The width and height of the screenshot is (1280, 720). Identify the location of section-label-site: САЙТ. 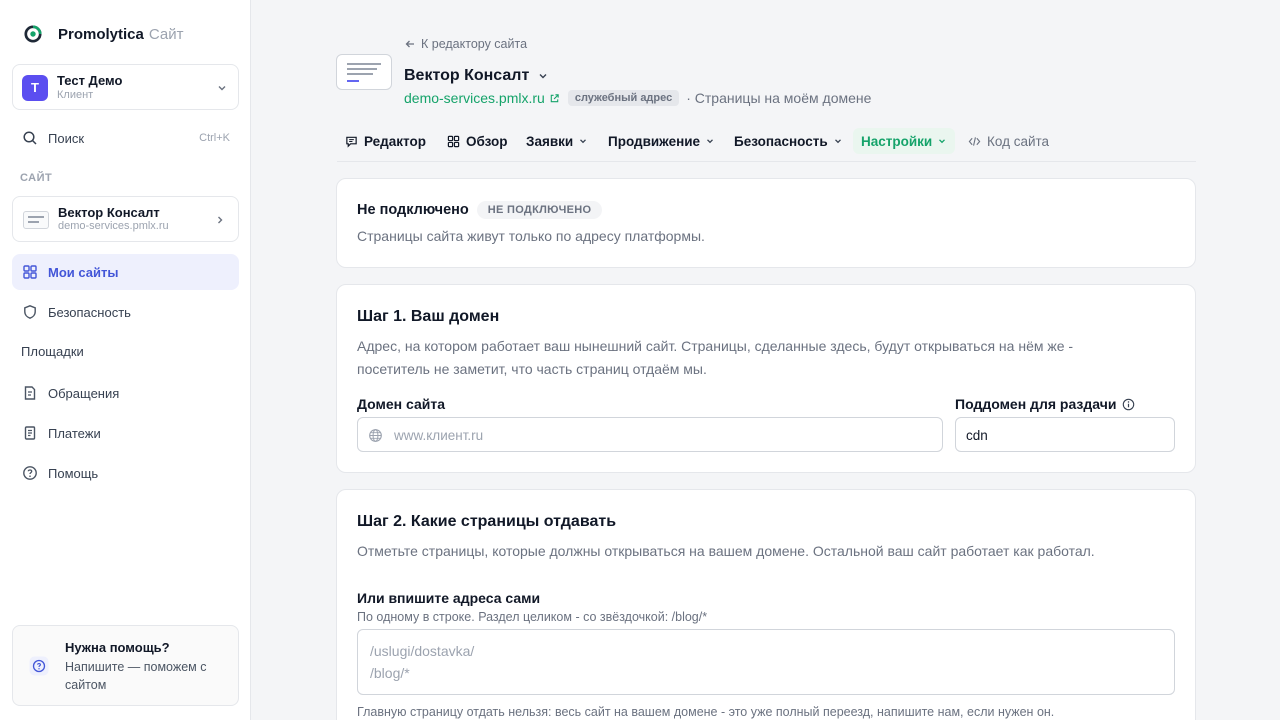
(36, 178).